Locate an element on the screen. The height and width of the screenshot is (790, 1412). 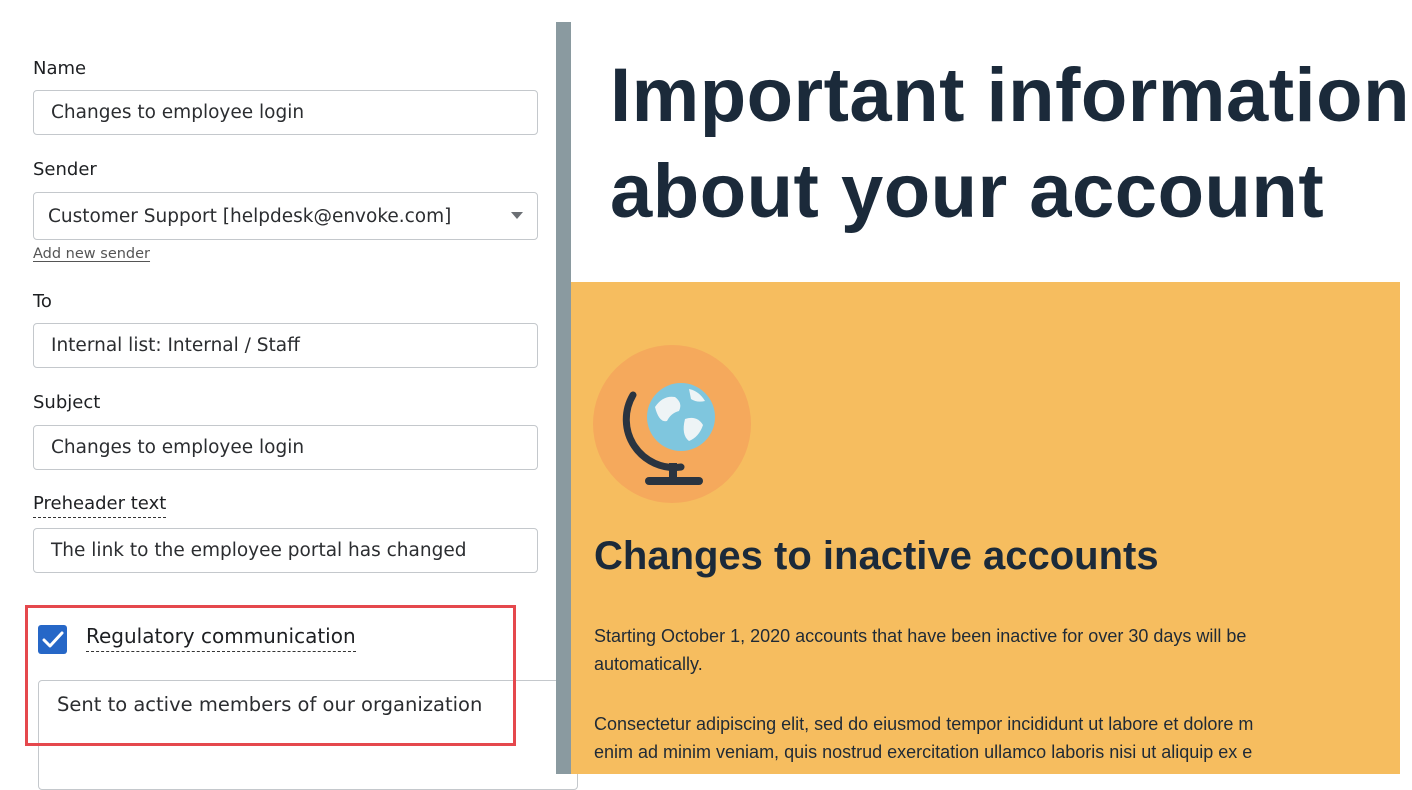
add-new-sender-link: Add new sender is located at coordinates (91, 254).